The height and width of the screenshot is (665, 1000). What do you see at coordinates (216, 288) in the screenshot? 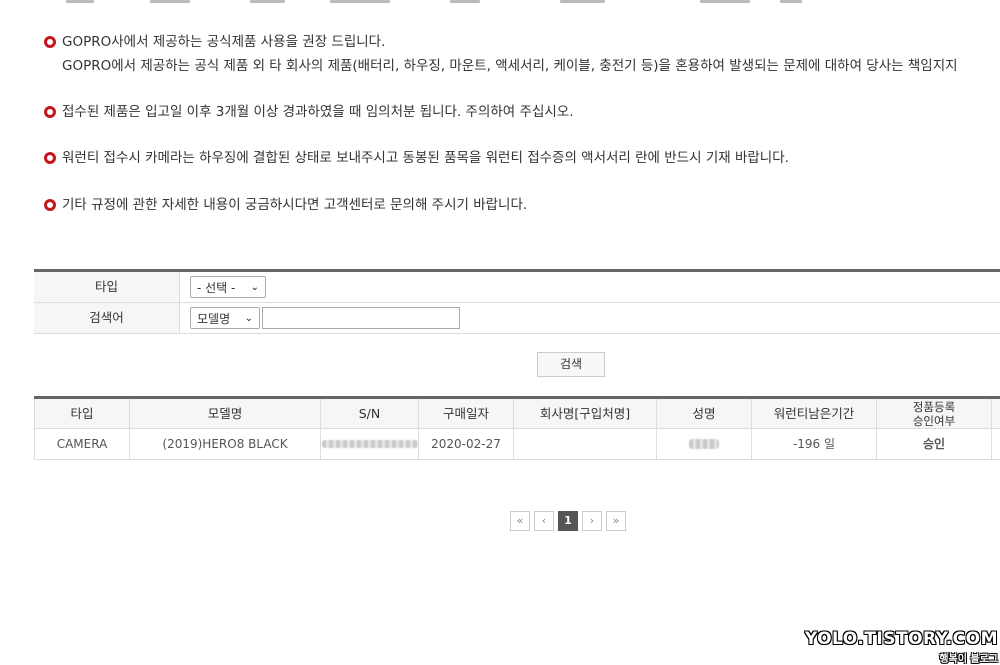
I see `type-select-value: - 선택 -` at bounding box center [216, 288].